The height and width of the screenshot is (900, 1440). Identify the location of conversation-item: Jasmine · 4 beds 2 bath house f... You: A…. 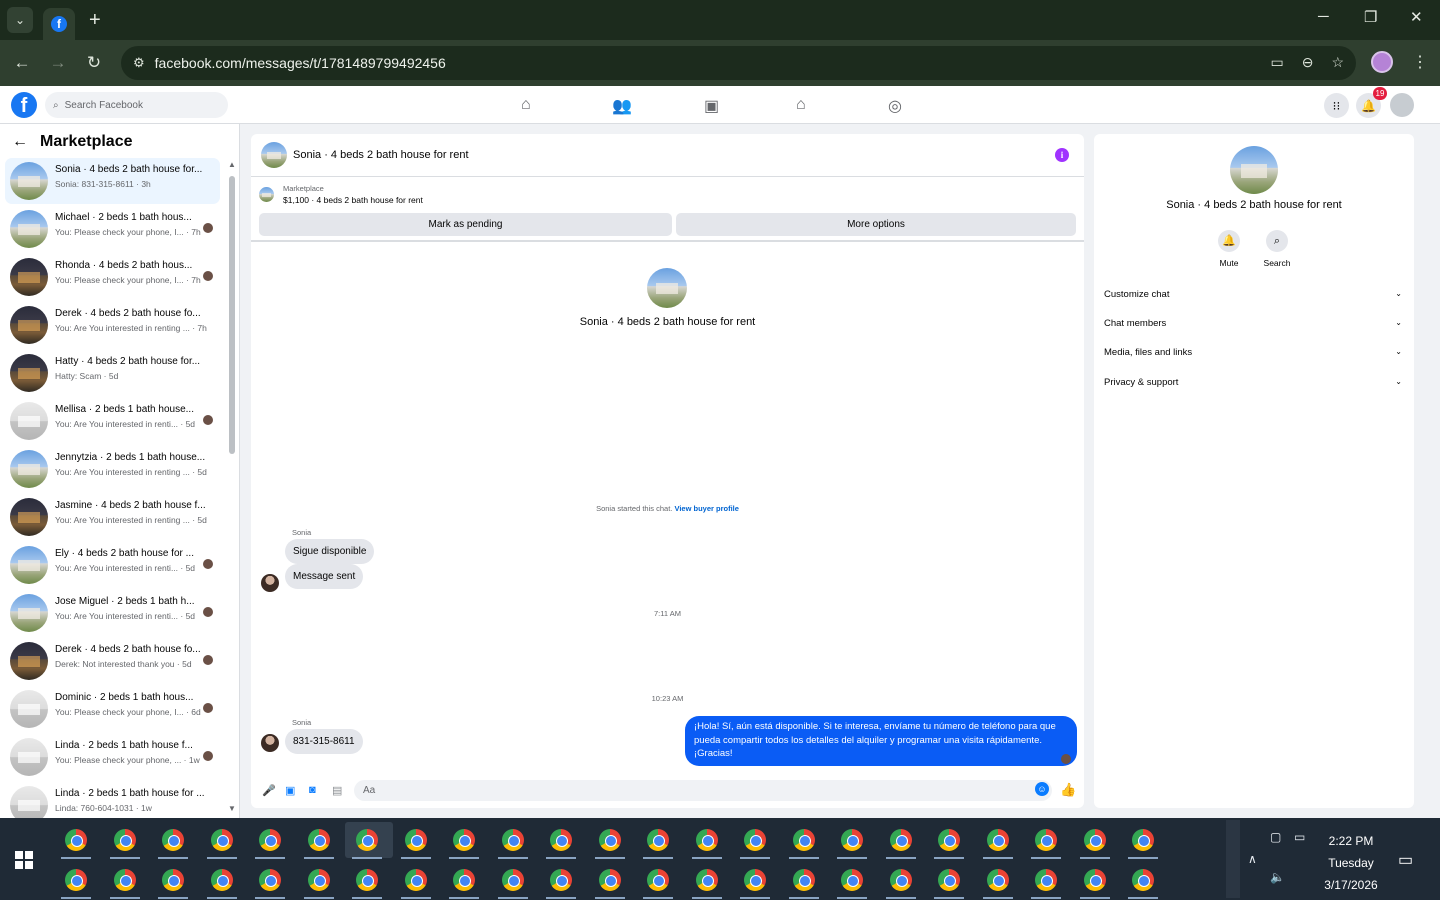
(112, 517).